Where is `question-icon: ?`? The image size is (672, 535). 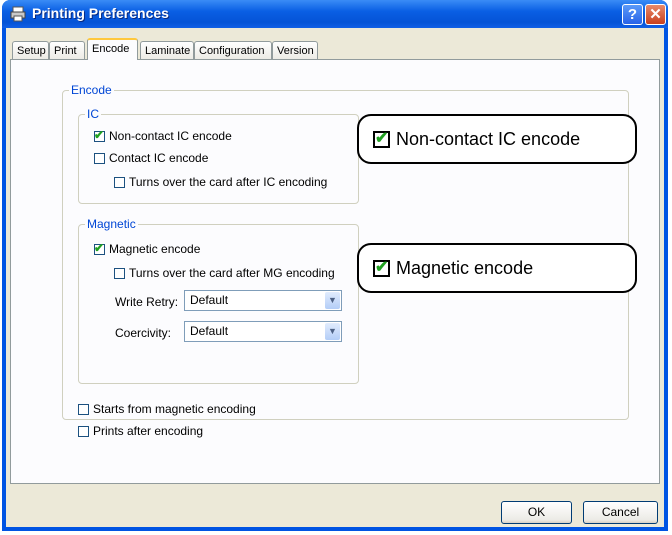 question-icon: ? is located at coordinates (632, 14).